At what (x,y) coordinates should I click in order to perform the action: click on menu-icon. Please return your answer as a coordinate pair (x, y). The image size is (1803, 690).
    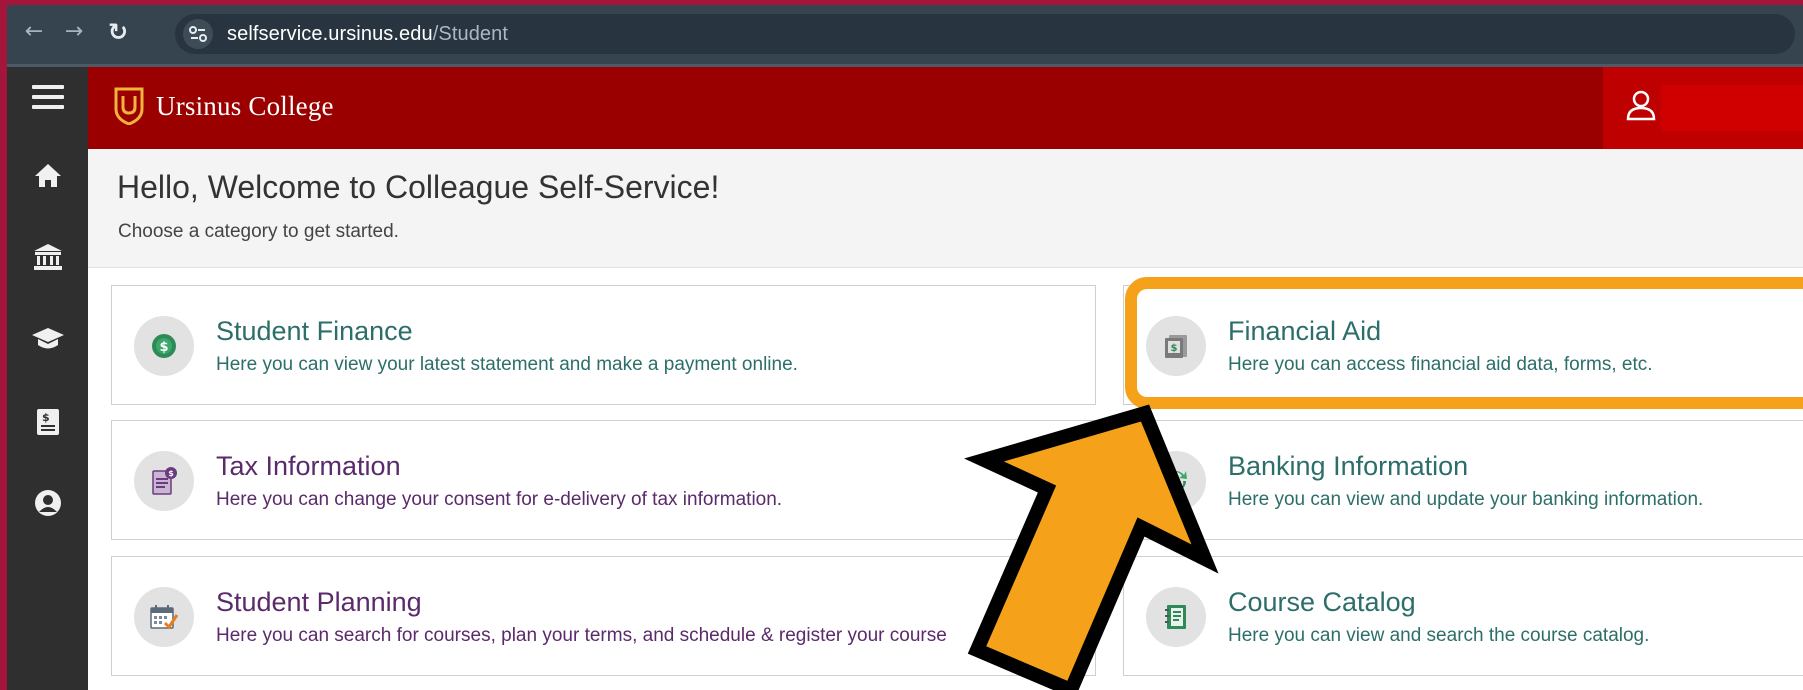
    Looking at the image, I should click on (47, 97).